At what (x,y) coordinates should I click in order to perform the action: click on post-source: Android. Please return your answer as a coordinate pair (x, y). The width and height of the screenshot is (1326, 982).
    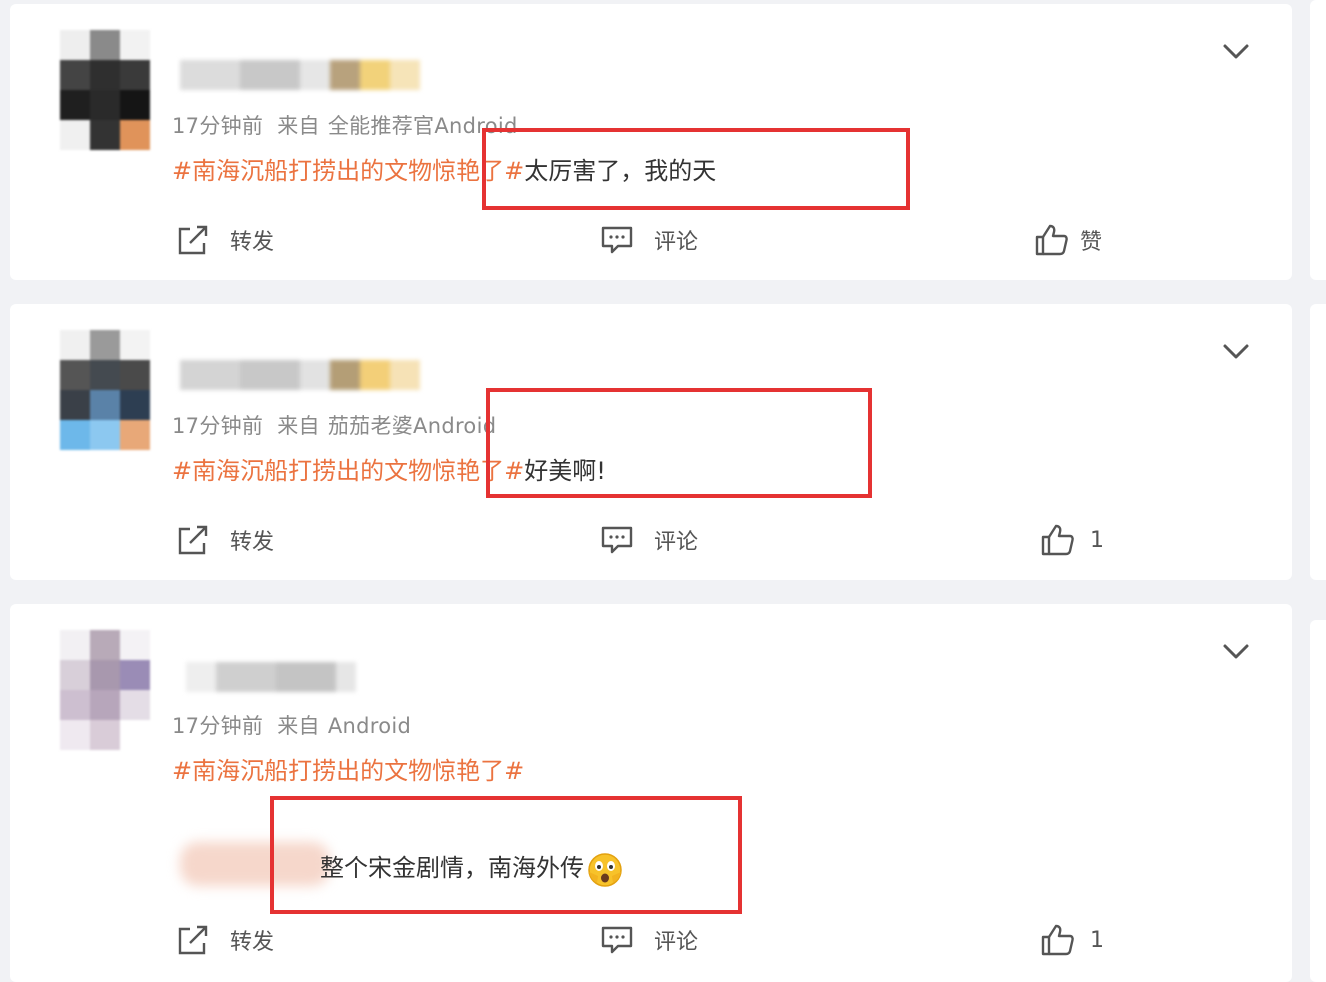
    Looking at the image, I should click on (369, 726).